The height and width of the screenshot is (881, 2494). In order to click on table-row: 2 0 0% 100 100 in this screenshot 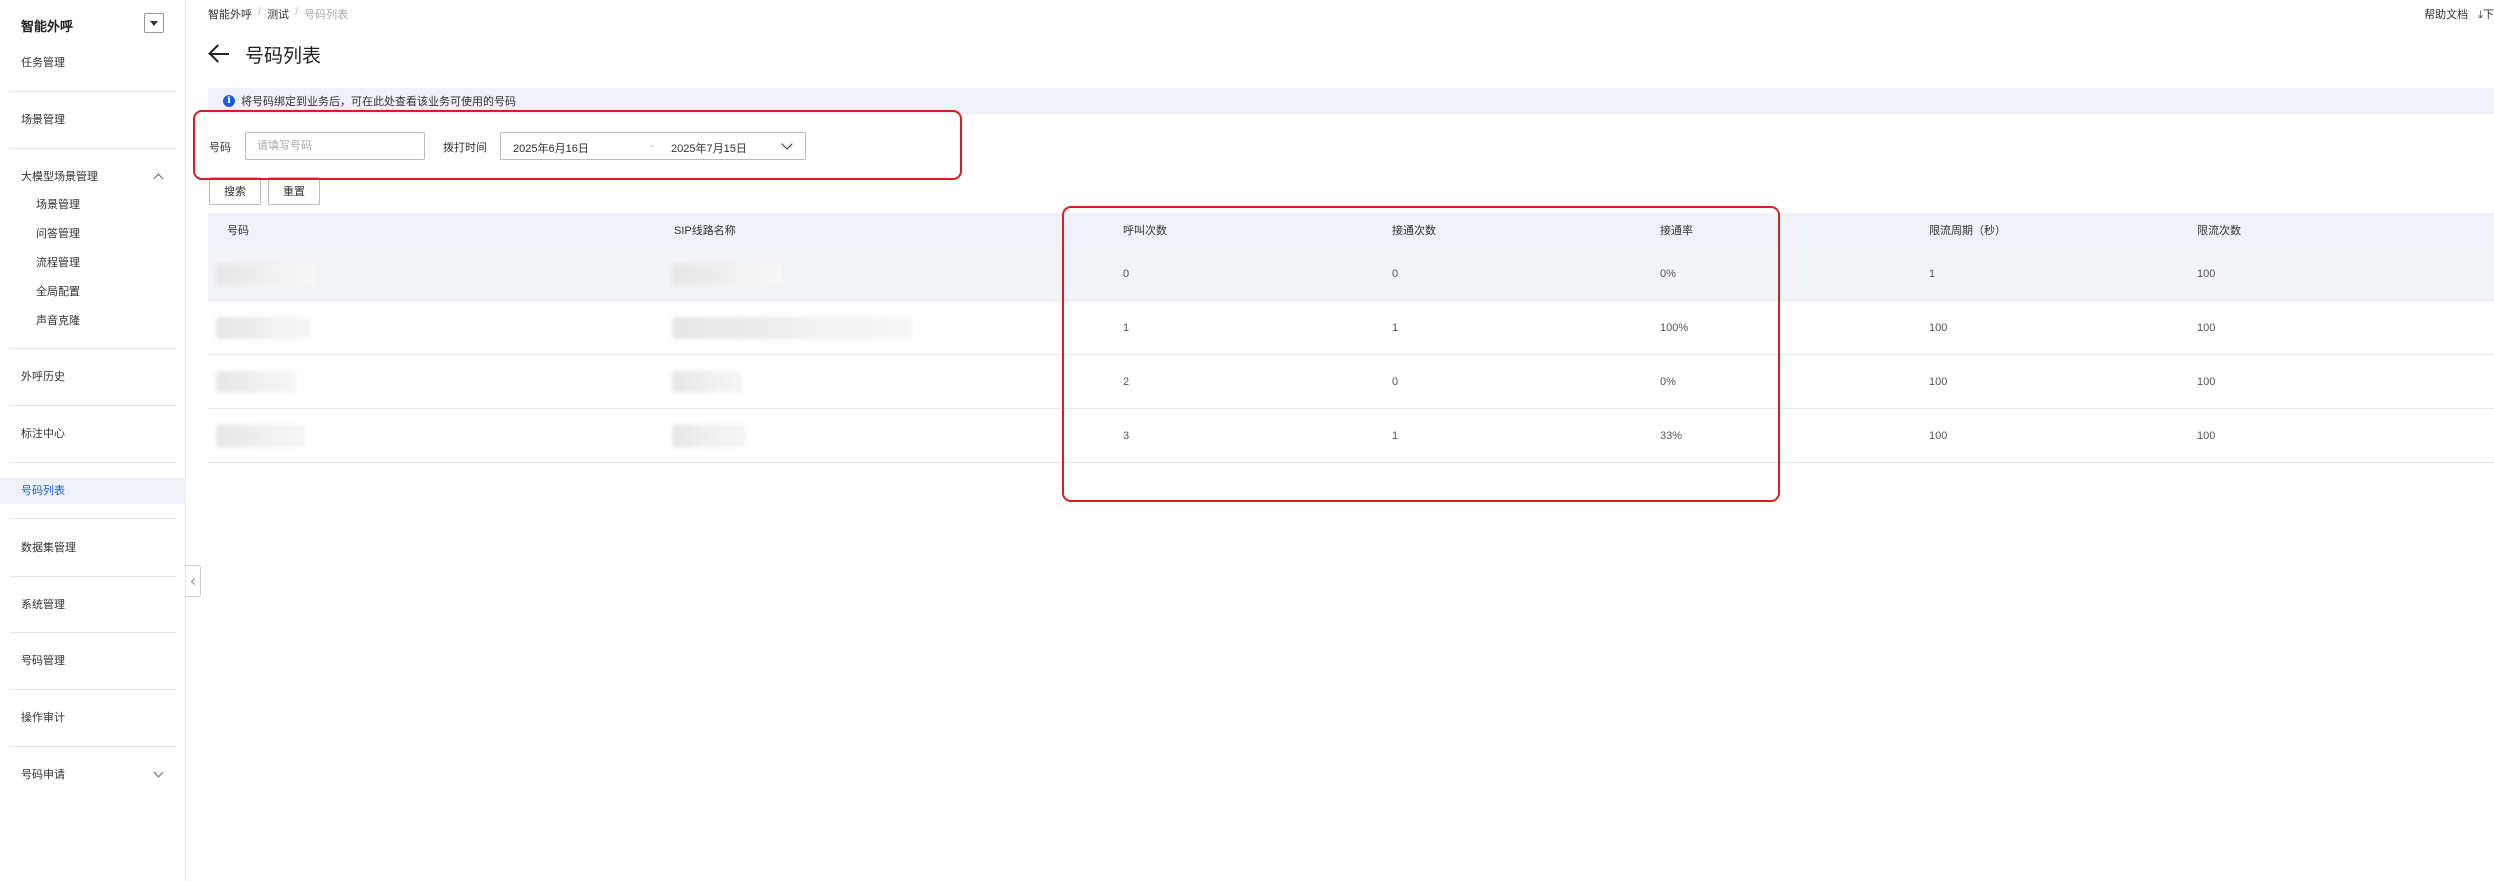, I will do `click(1351, 382)`.